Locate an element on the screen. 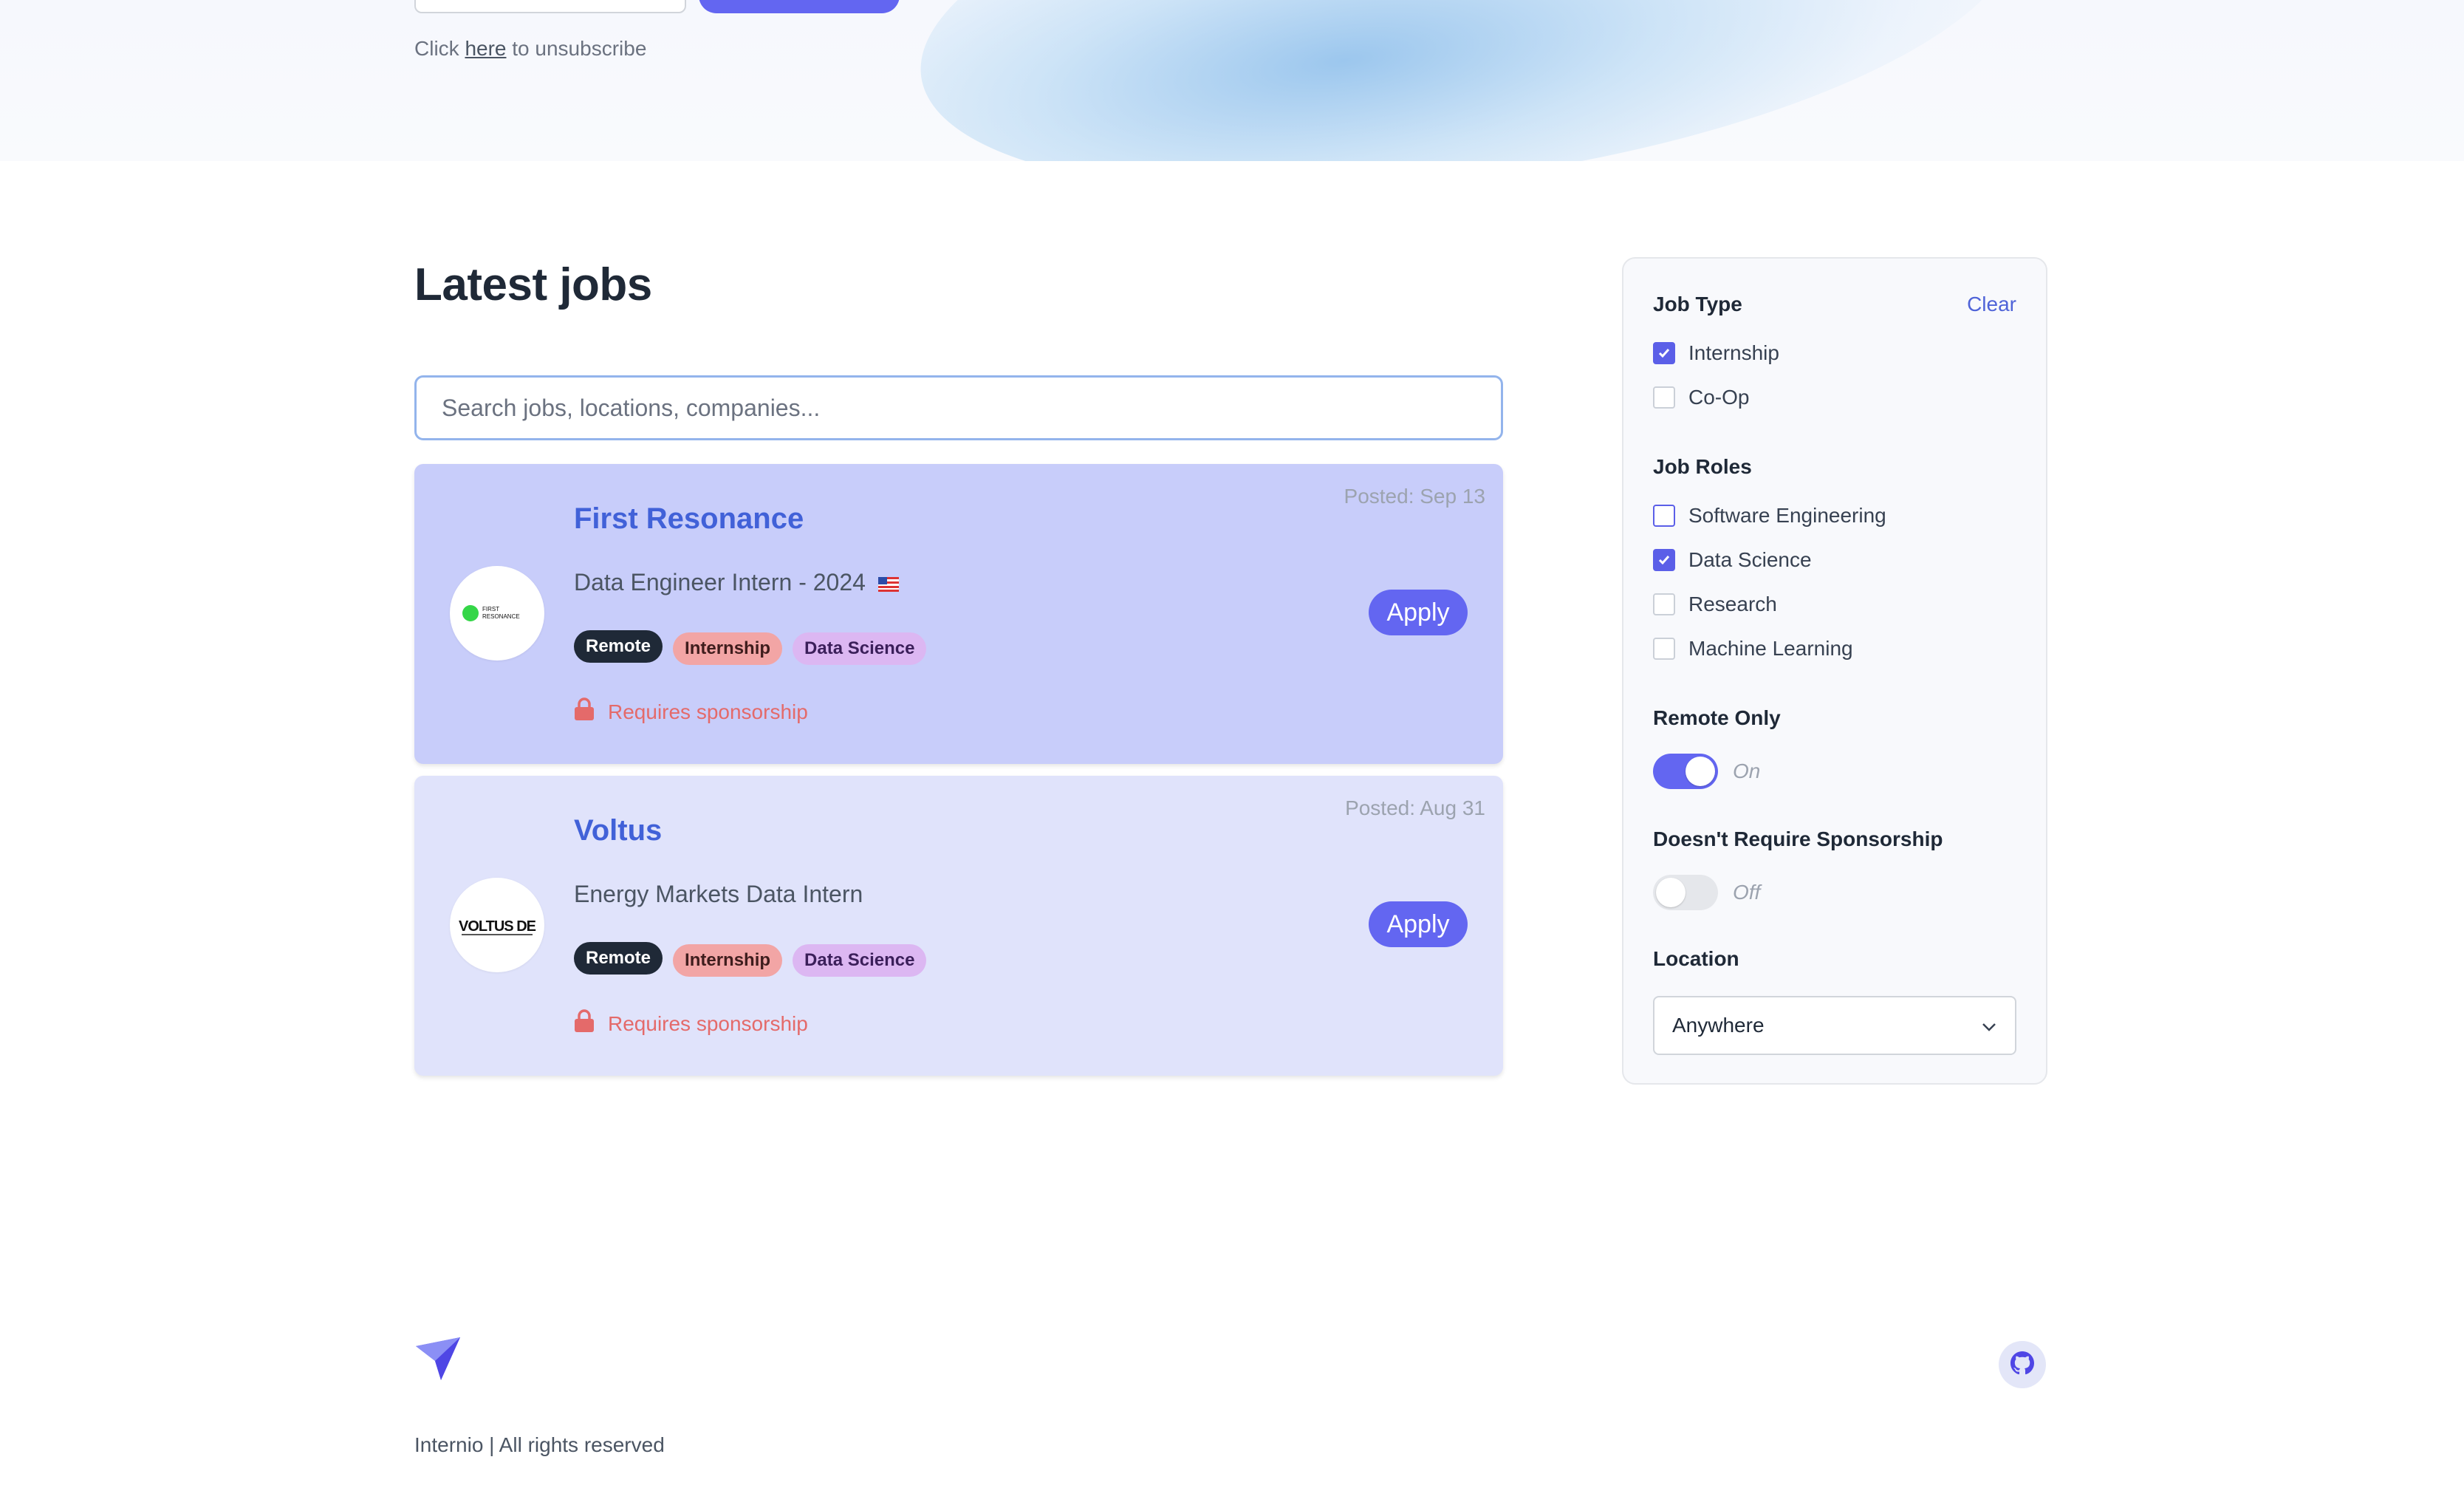 The width and height of the screenshot is (2464, 1488). hero-gradient-blob is located at coordinates (1470, 80).